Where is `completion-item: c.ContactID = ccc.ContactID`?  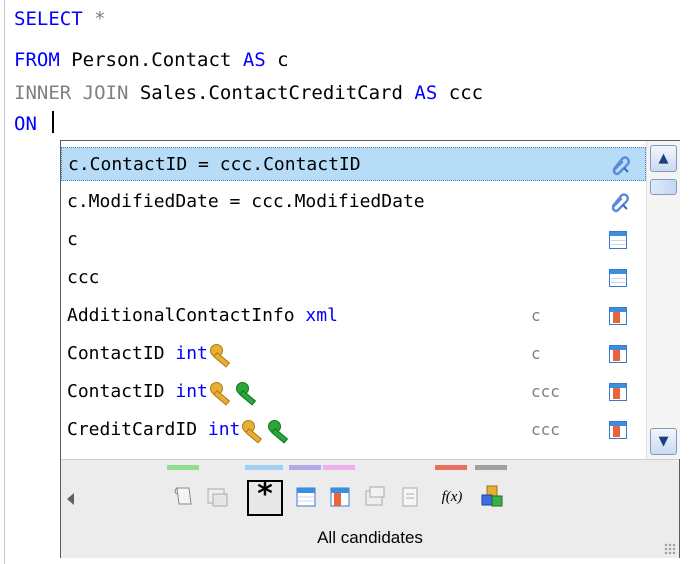
completion-item: c.ContactID = ccc.ContactID is located at coordinates (353, 164).